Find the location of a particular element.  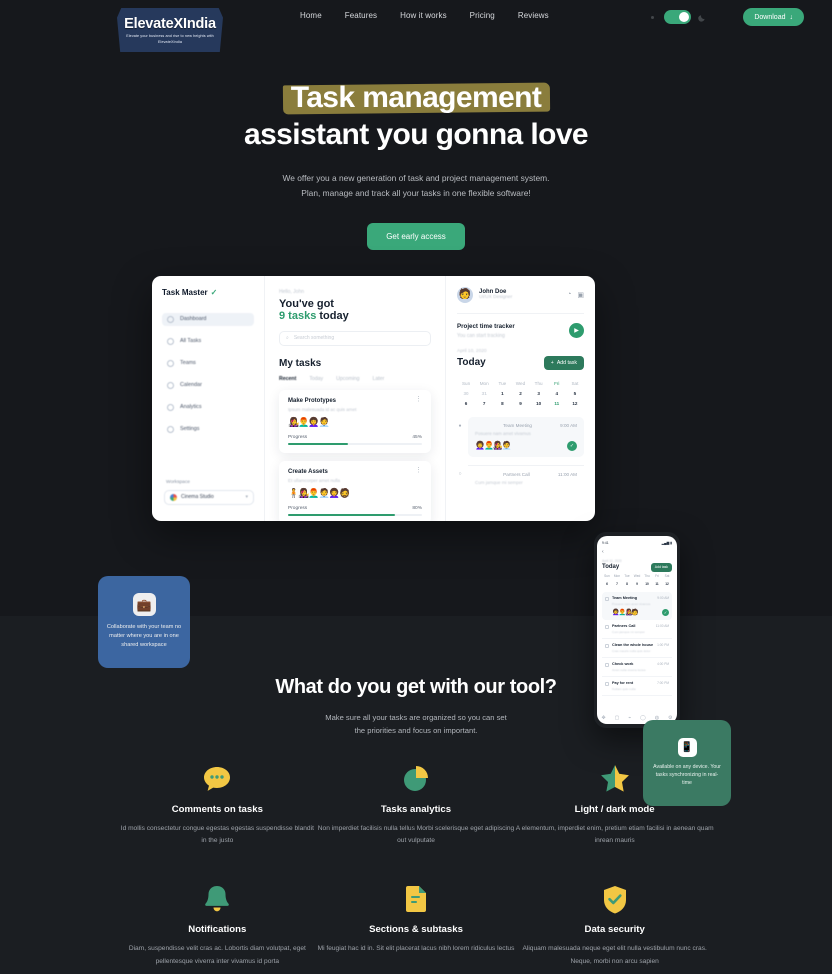

calendar-week-2: 6 7 8 9 10 11 12 is located at coordinates (520, 404).